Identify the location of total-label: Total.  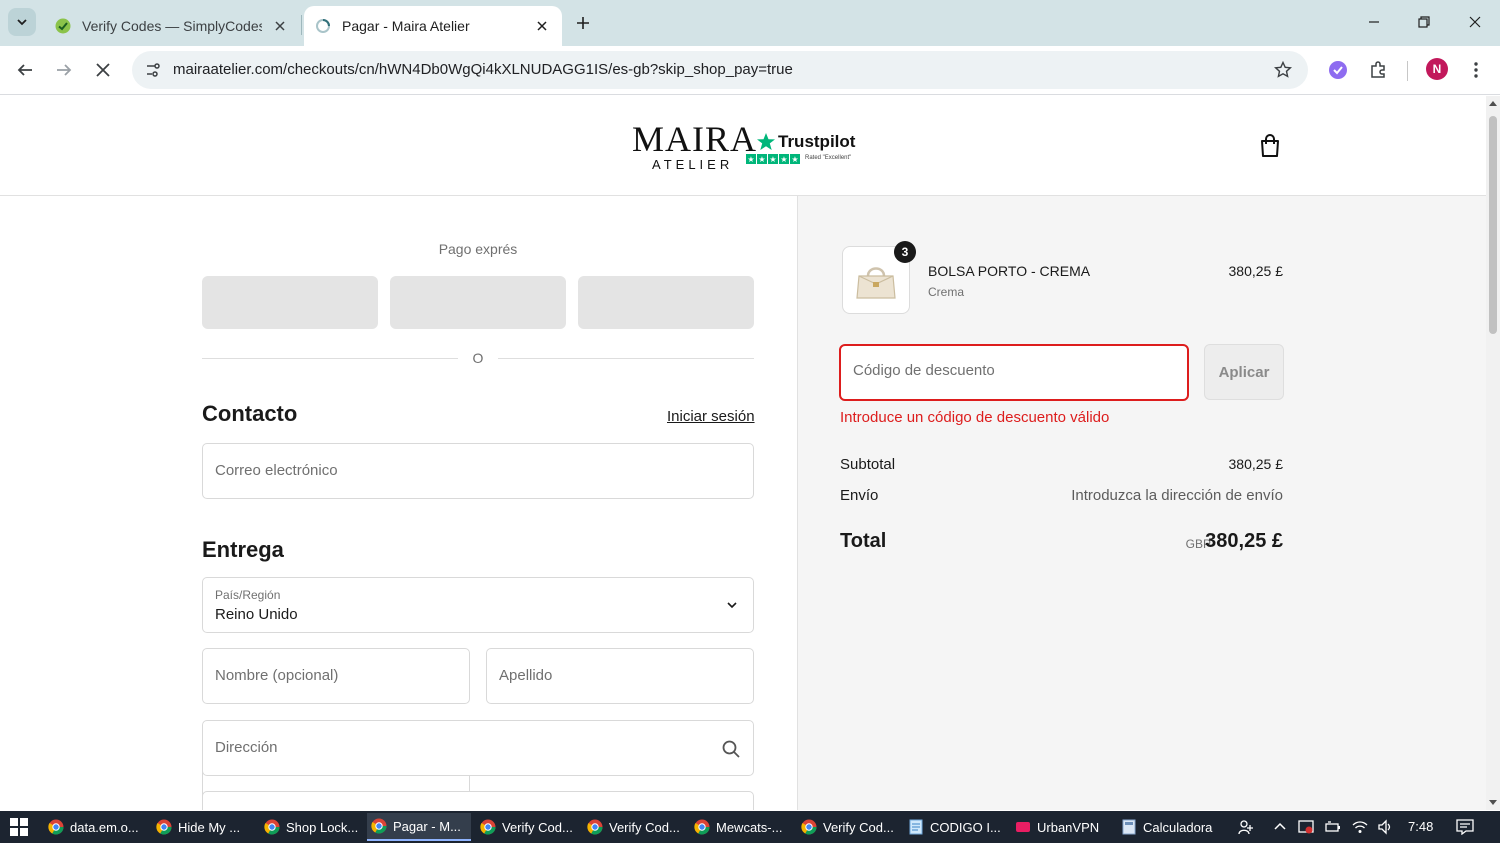
(863, 541).